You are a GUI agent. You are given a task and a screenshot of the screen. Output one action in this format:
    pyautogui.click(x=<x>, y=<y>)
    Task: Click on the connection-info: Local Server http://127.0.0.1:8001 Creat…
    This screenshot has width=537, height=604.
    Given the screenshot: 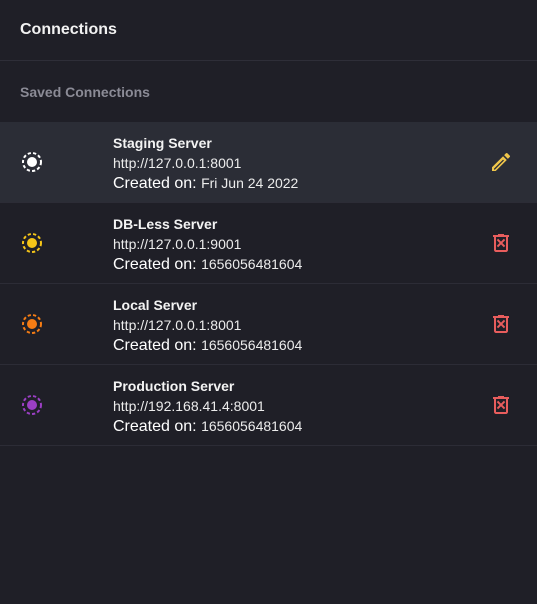 What is the action you would take?
    pyautogui.click(x=207, y=325)
    